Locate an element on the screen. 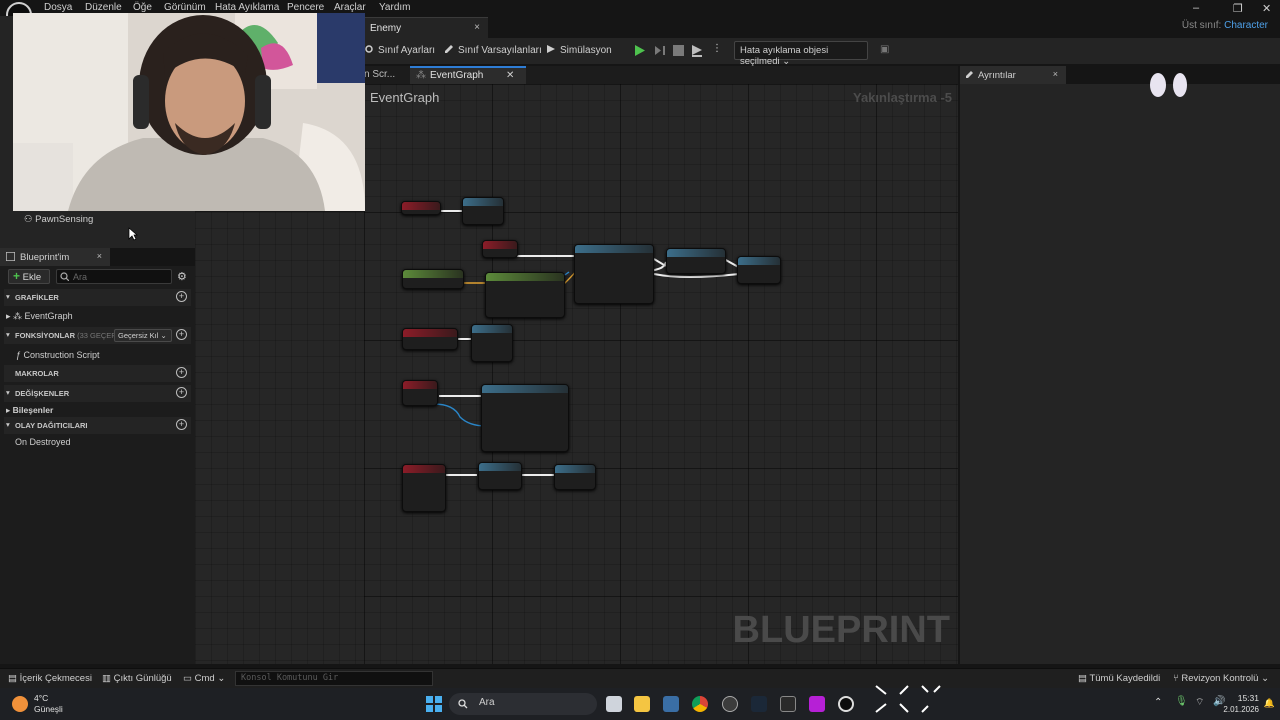 The width and height of the screenshot is (1280, 720). weather-icon is located at coordinates (20, 704).